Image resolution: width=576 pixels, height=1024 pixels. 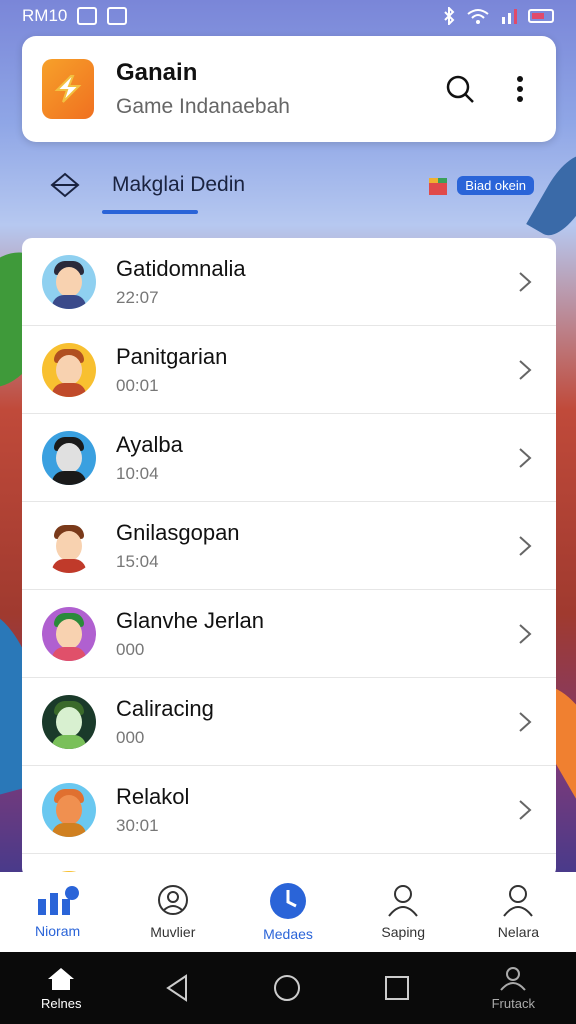 I want to click on item-name: Gatidomnalia, so click(x=181, y=268).